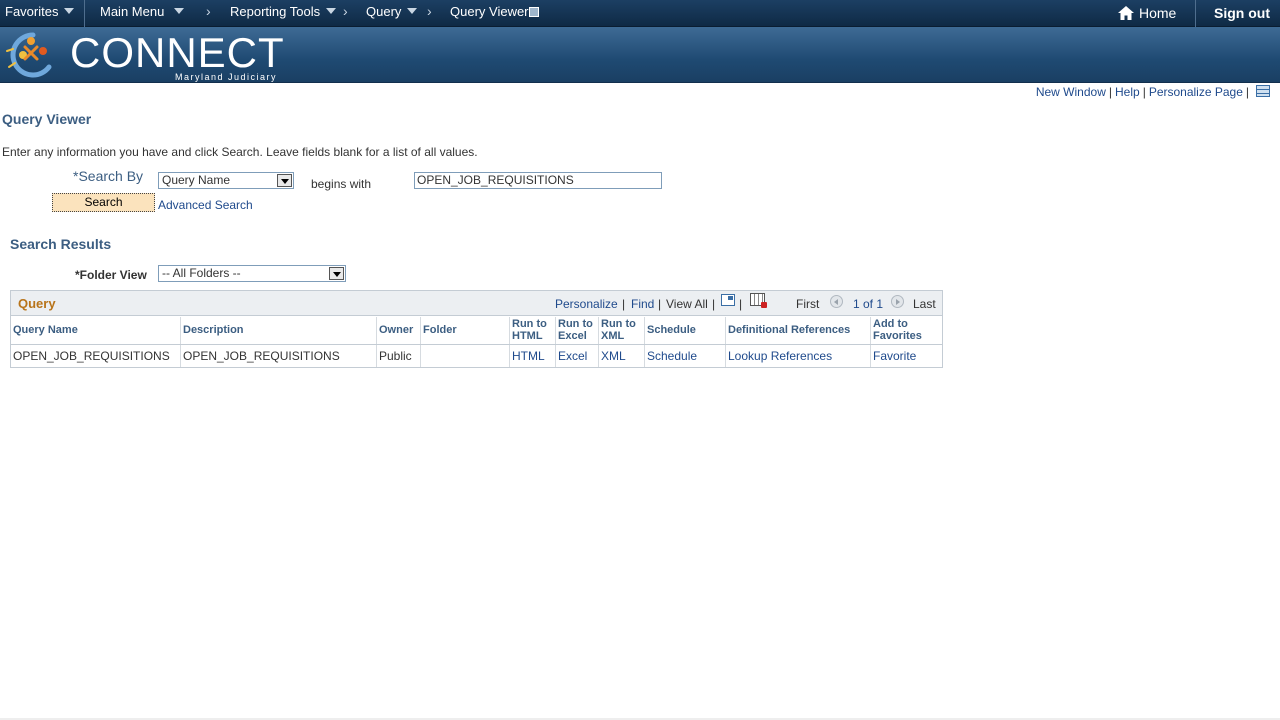 The image size is (1280, 720). I want to click on download-excel-icon, so click(758, 300).